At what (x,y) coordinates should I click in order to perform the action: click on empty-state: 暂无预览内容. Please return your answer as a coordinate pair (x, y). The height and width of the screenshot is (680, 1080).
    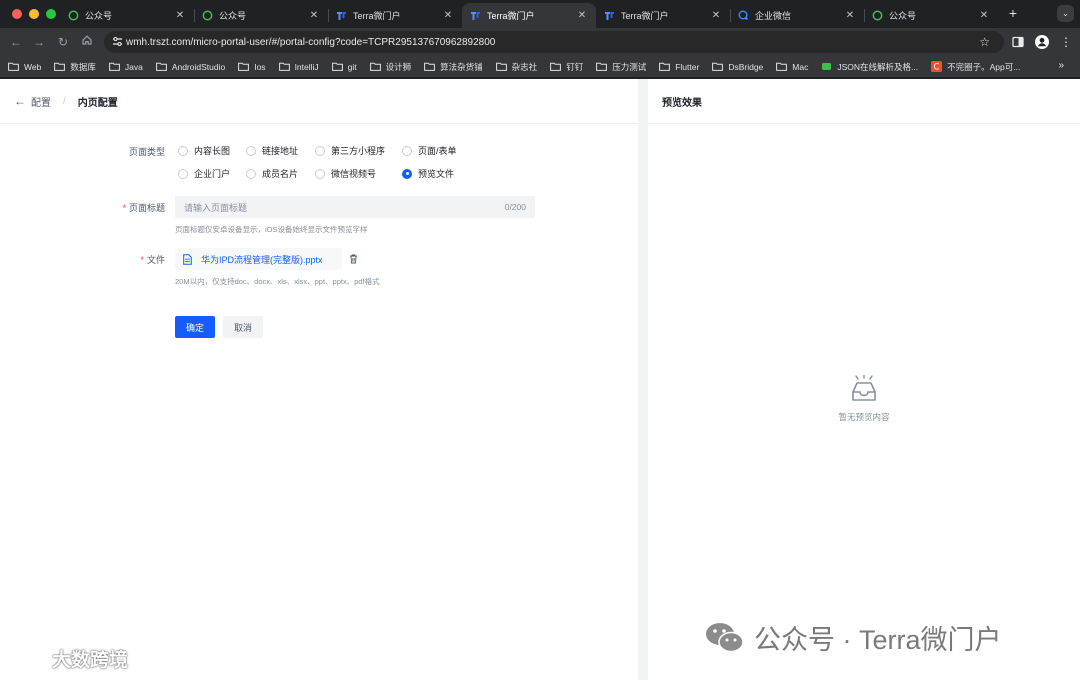
    Looking at the image, I should click on (864, 399).